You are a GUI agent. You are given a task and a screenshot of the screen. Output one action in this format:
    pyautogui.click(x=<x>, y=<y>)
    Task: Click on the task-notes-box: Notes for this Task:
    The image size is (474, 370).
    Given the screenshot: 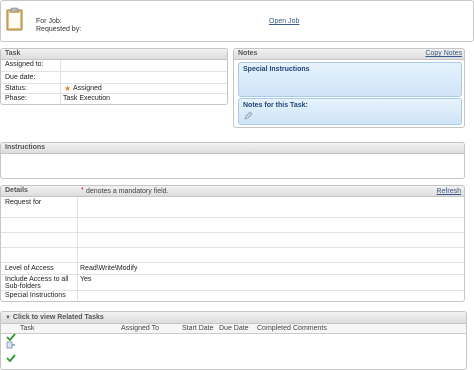 What is the action you would take?
    pyautogui.click(x=350, y=111)
    